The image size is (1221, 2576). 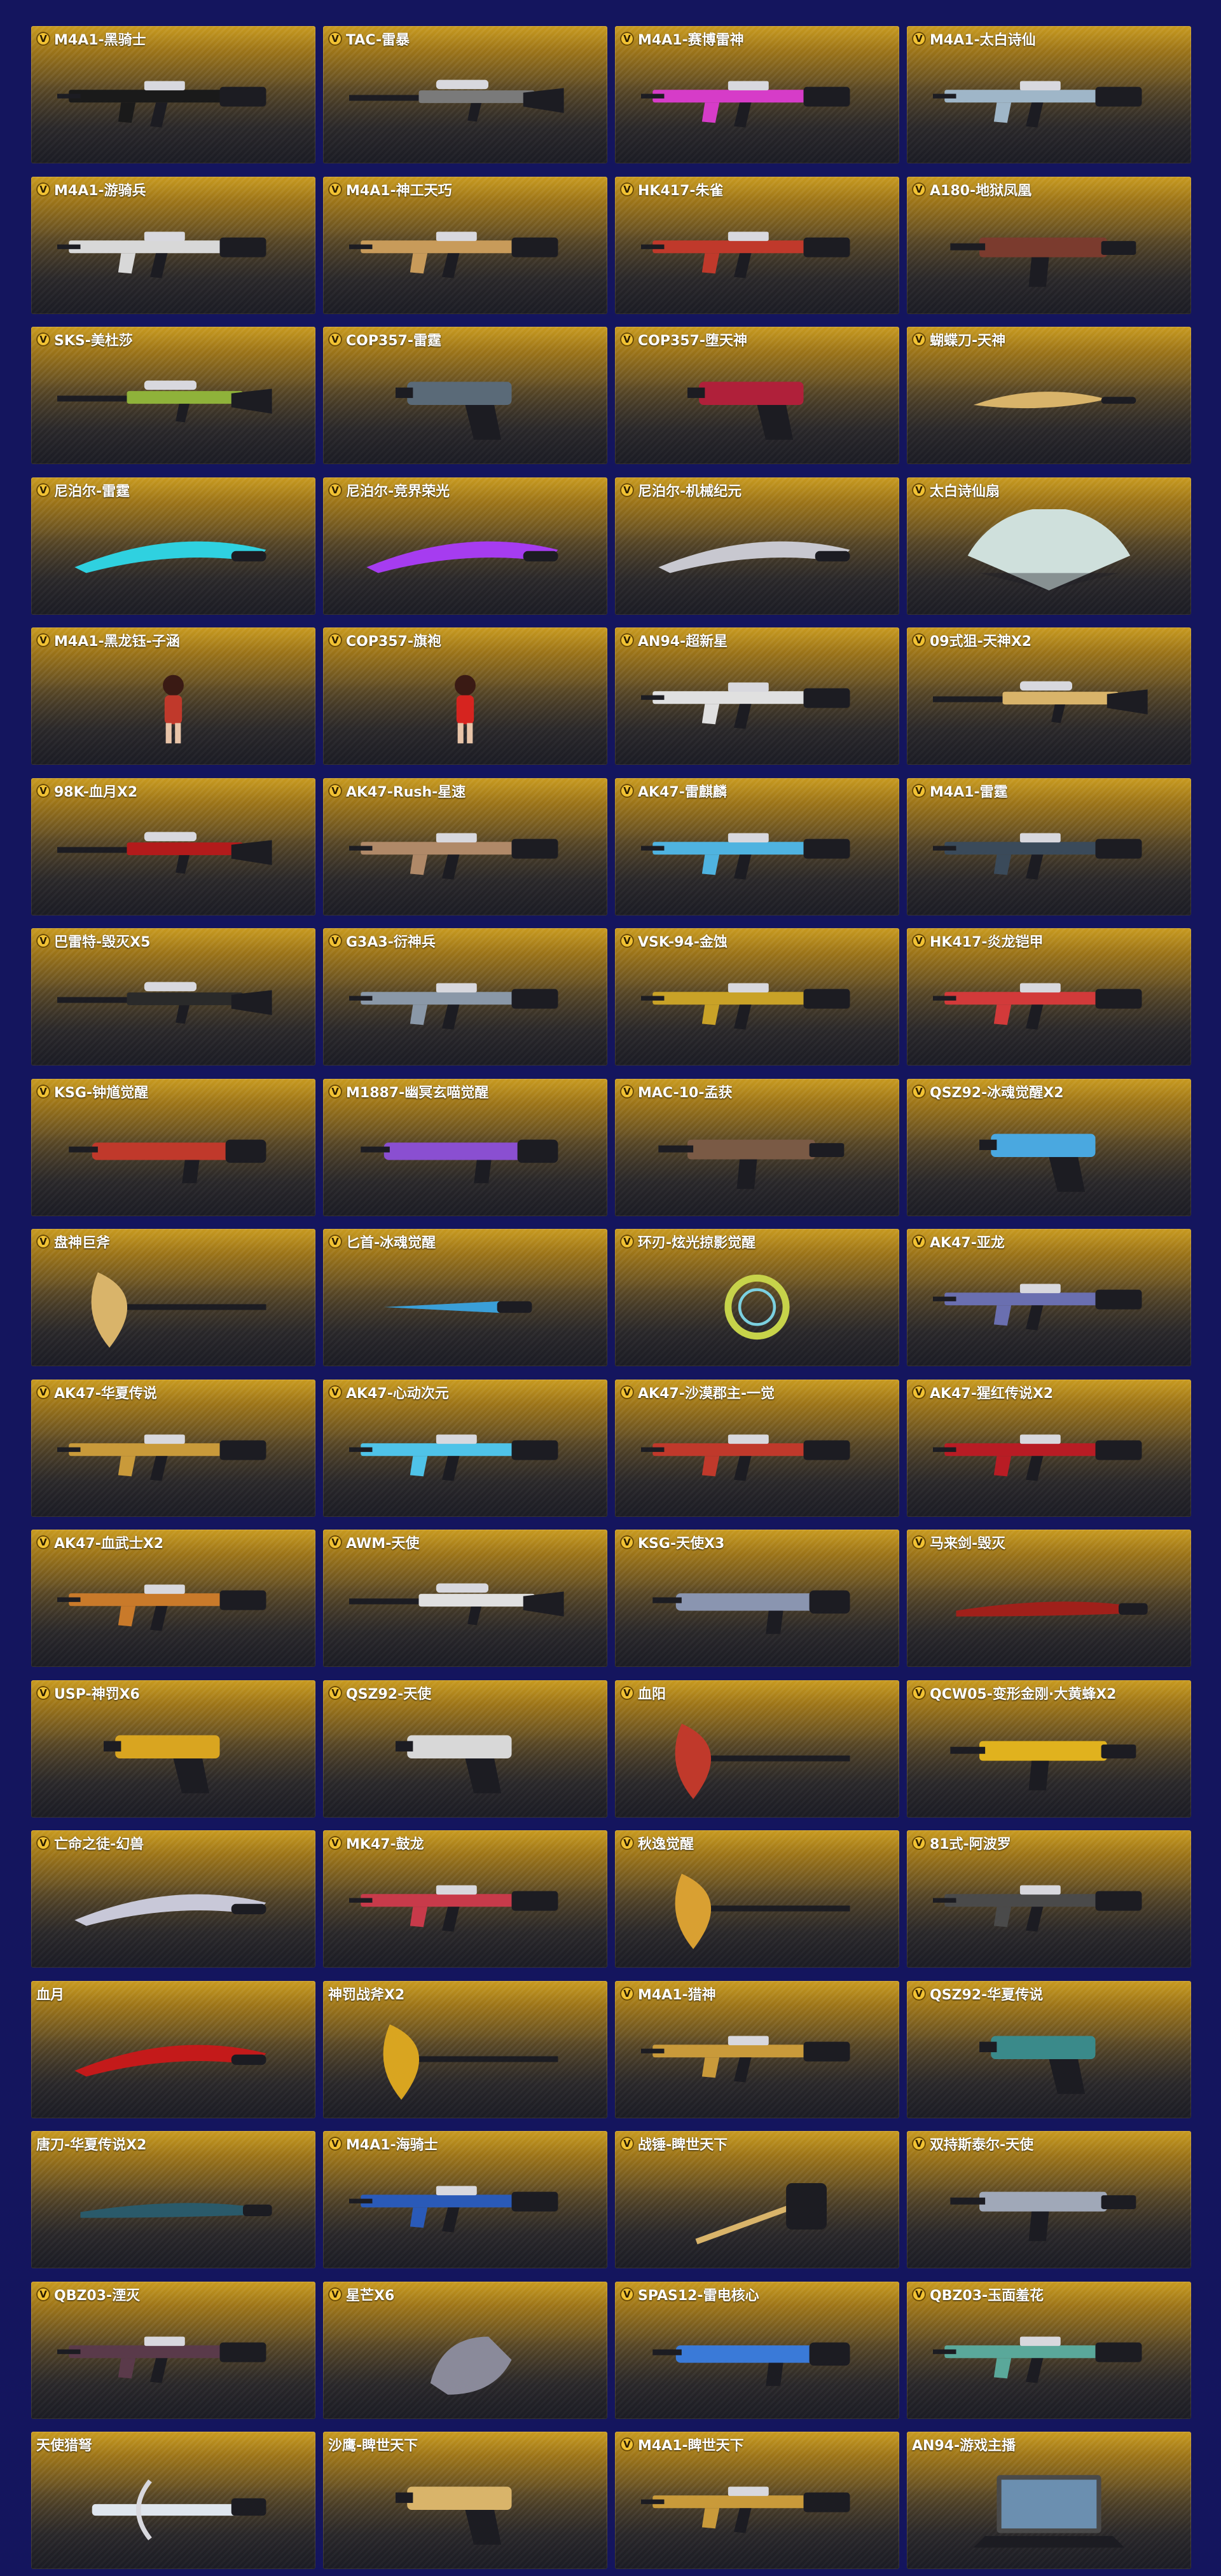 What do you see at coordinates (1049, 2059) in the screenshot?
I see `pistol-icon` at bounding box center [1049, 2059].